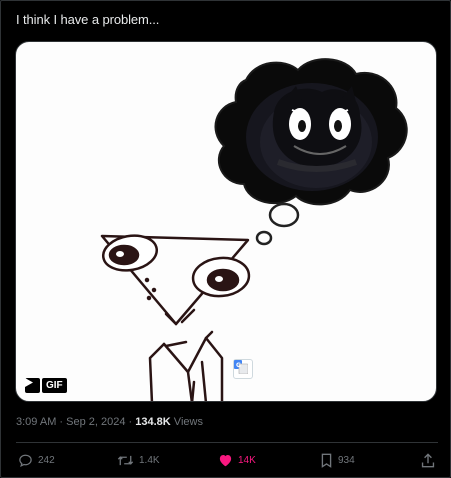  I want to click on views-label: Views, so click(186, 422).